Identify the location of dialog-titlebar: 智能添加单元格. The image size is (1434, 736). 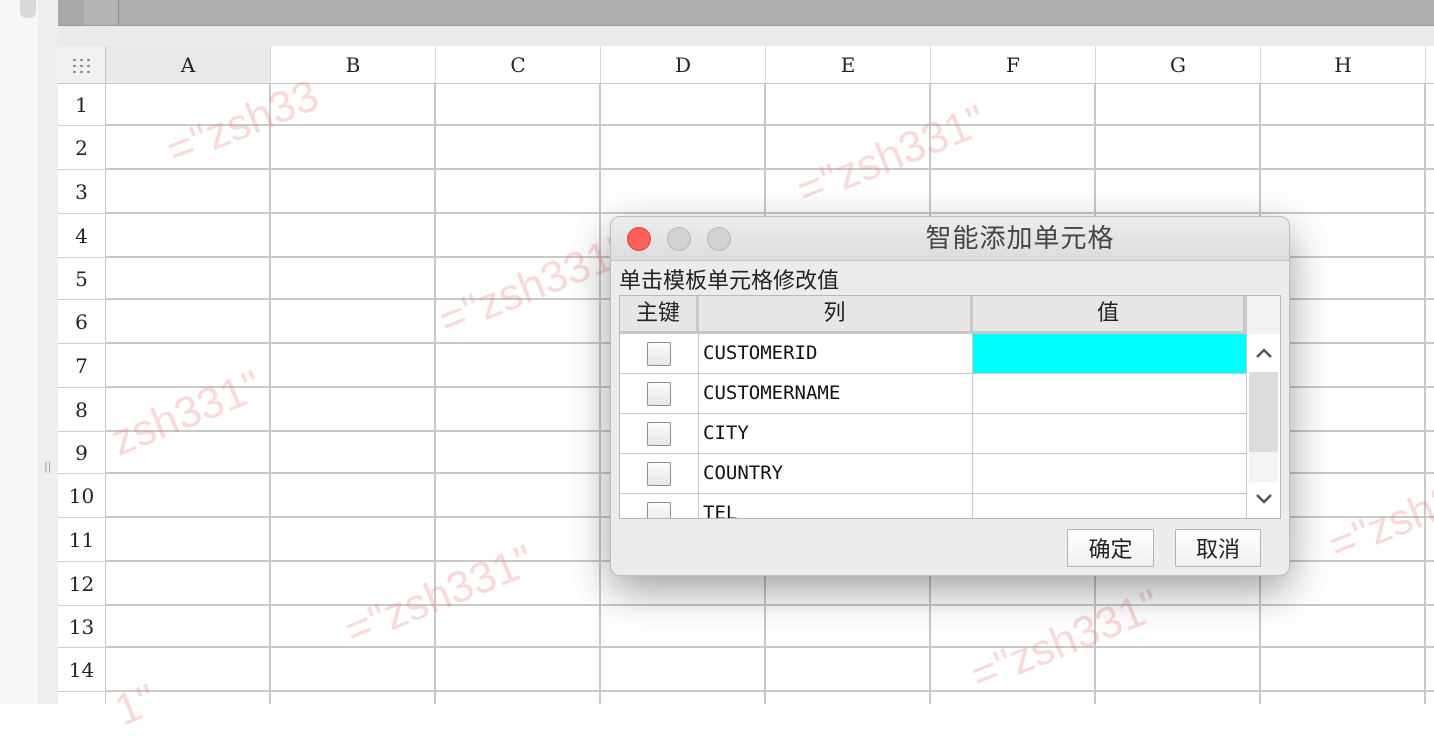
(950, 239).